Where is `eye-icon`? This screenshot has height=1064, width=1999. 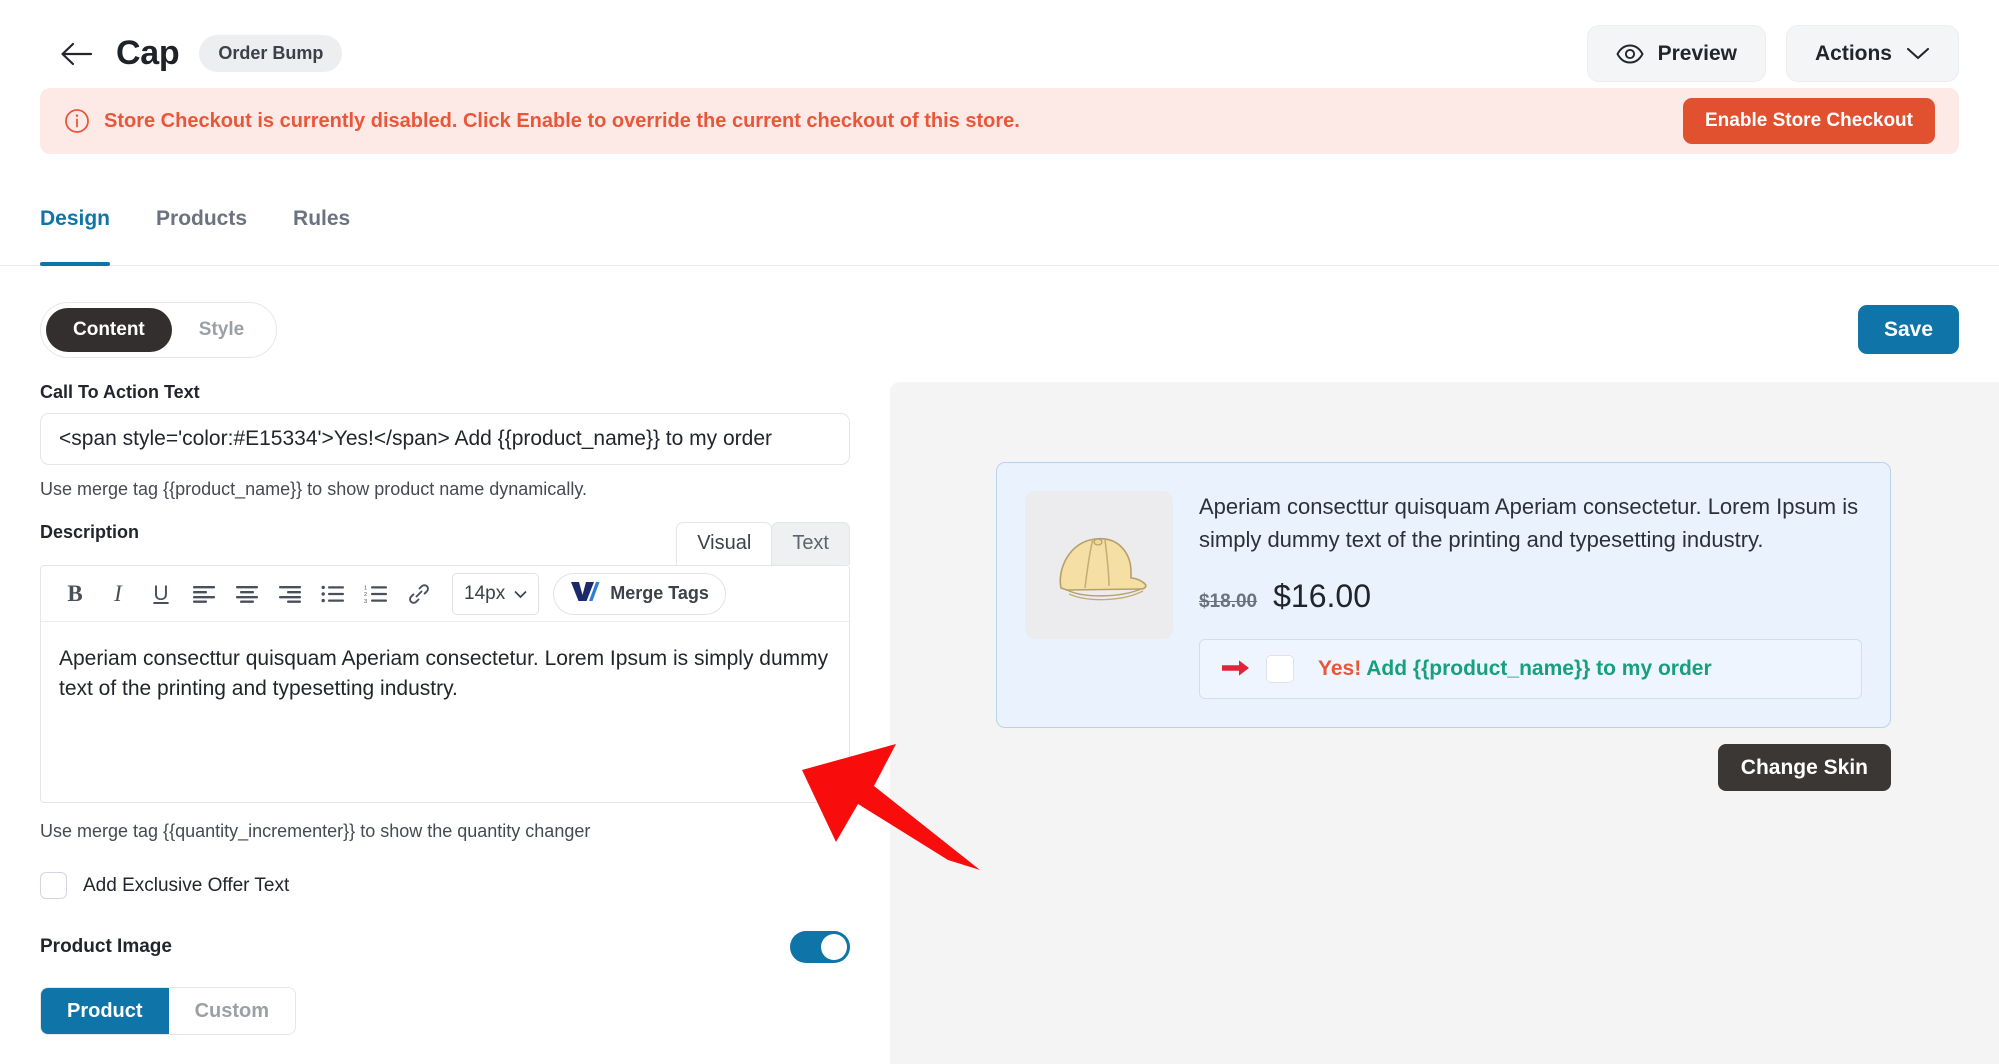
eye-icon is located at coordinates (1630, 54).